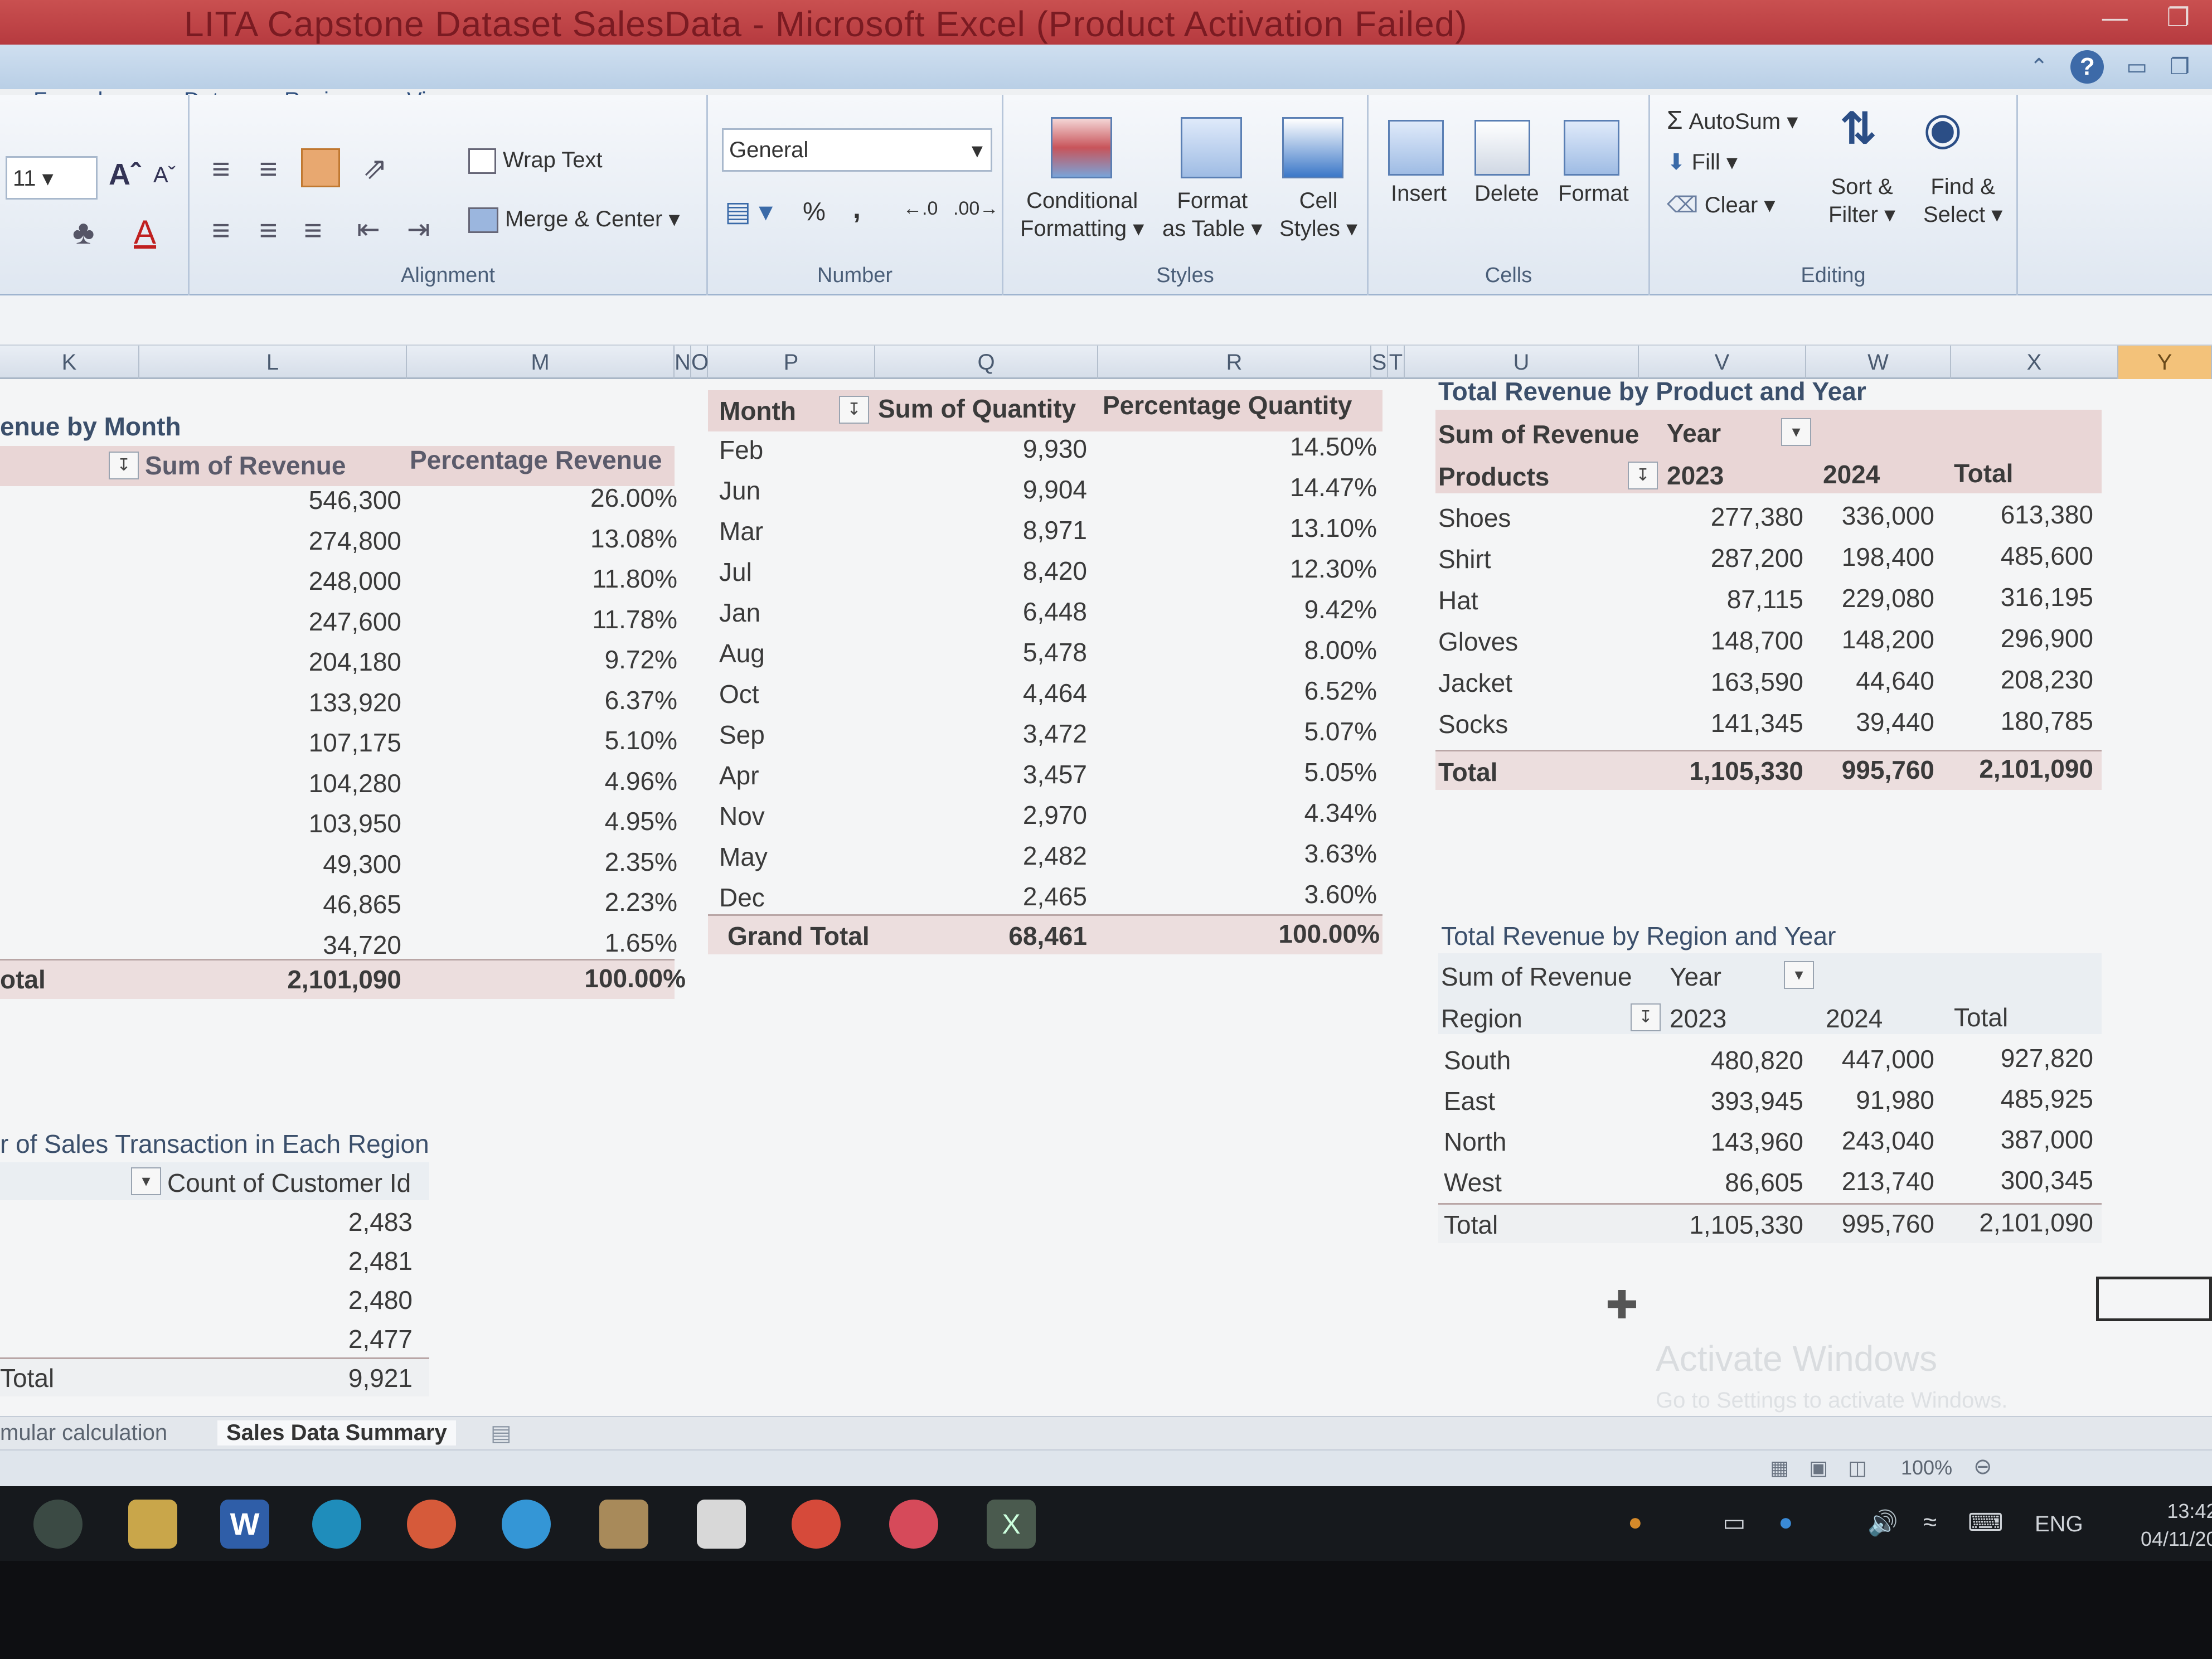  What do you see at coordinates (683, 362) in the screenshot?
I see `column-header-n: N` at bounding box center [683, 362].